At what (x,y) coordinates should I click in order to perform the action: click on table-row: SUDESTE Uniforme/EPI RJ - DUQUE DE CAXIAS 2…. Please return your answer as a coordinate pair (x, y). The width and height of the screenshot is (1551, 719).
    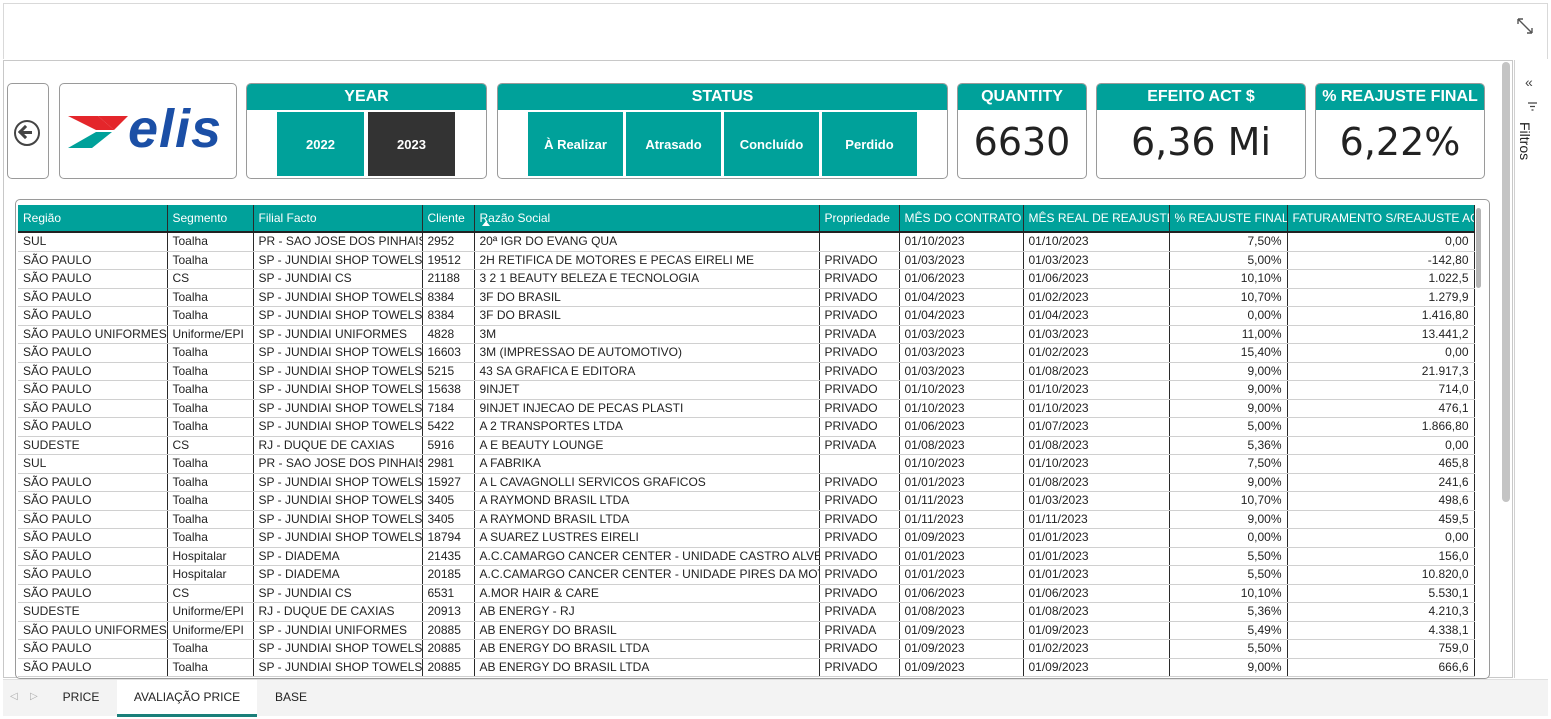
    Looking at the image, I should click on (746, 612).